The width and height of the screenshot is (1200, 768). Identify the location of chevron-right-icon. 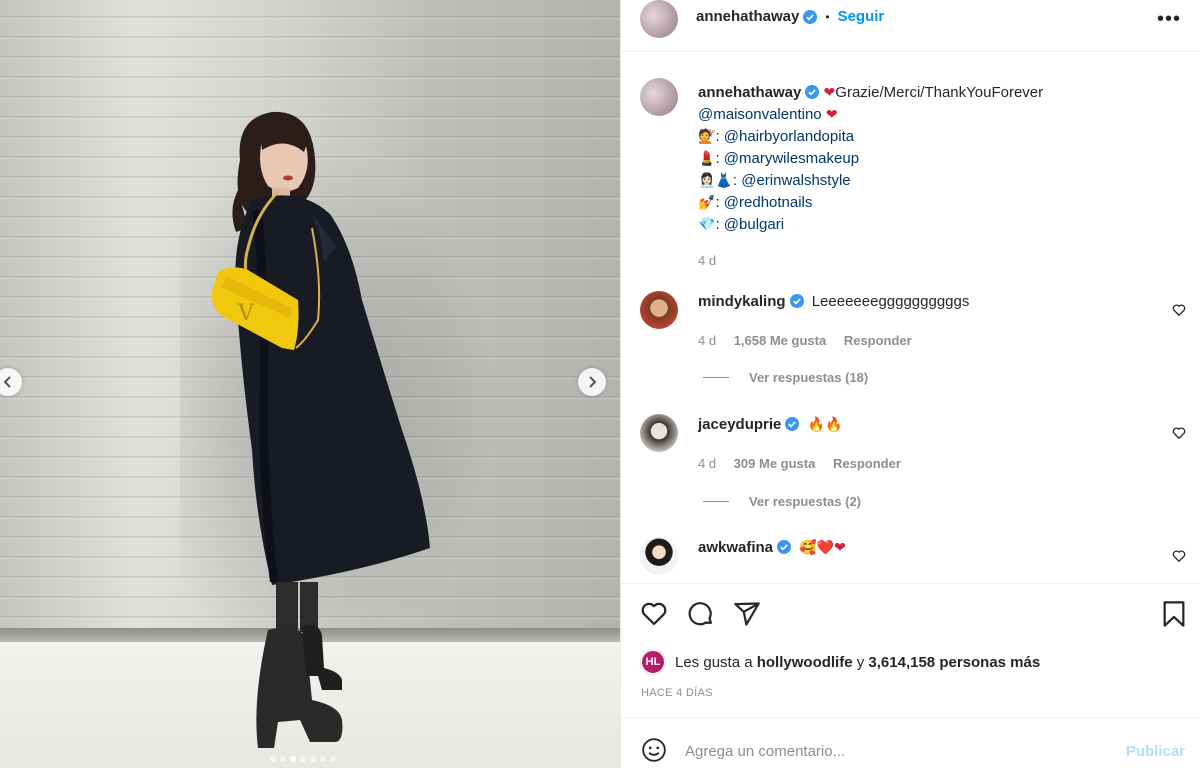
(593, 382).